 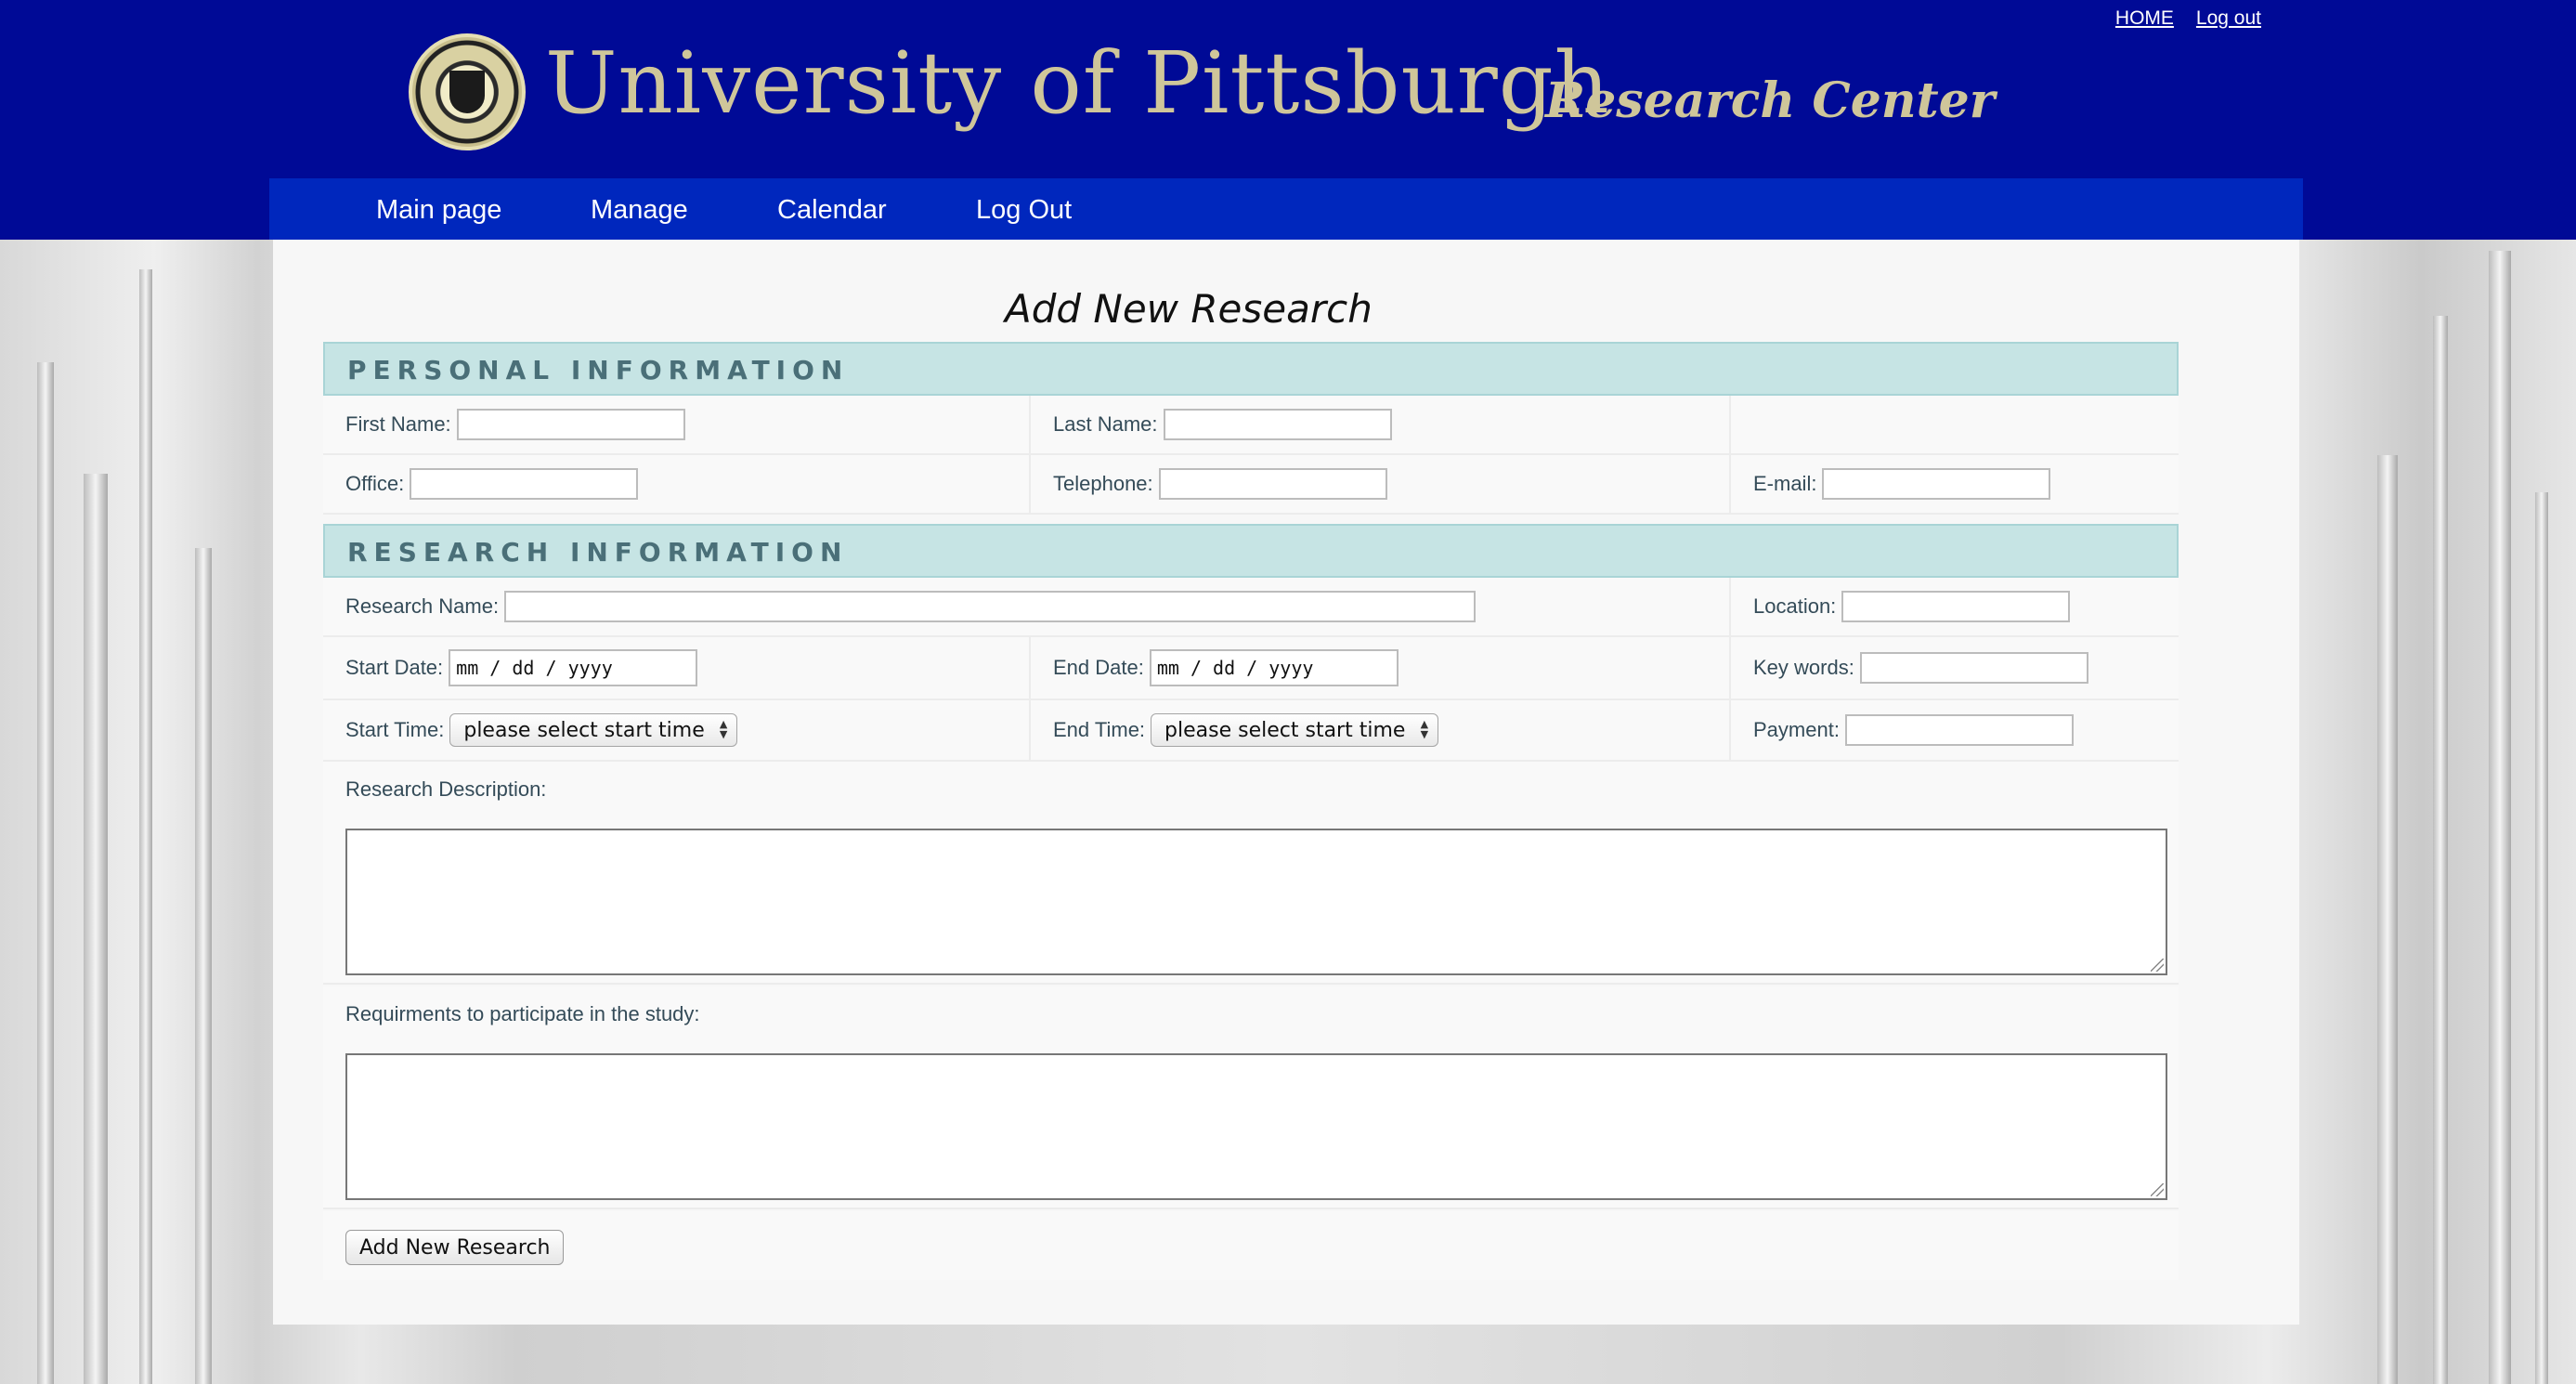 I want to click on start-date-label: Start Date:, so click(x=394, y=667).